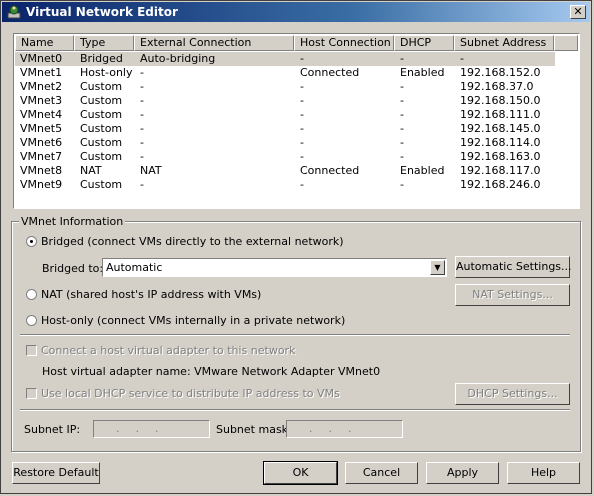  What do you see at coordinates (104, 43) in the screenshot?
I see `column-header-type: Type` at bounding box center [104, 43].